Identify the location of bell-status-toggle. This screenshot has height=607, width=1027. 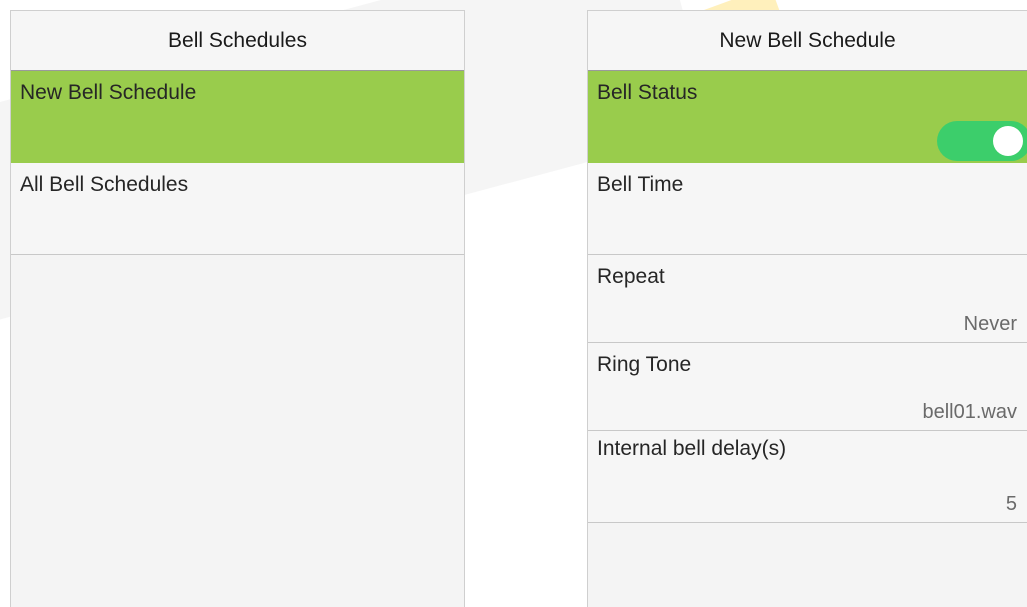
(982, 141).